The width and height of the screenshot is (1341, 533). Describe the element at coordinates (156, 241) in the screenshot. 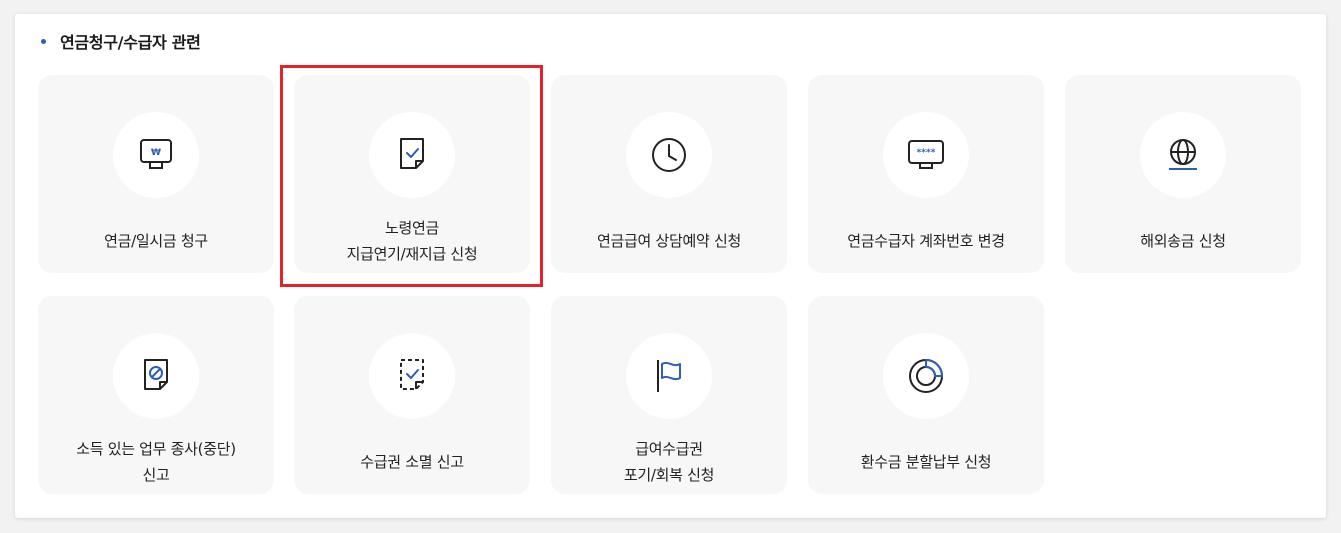

I see `card-label: 연금/일시금 청구` at that location.